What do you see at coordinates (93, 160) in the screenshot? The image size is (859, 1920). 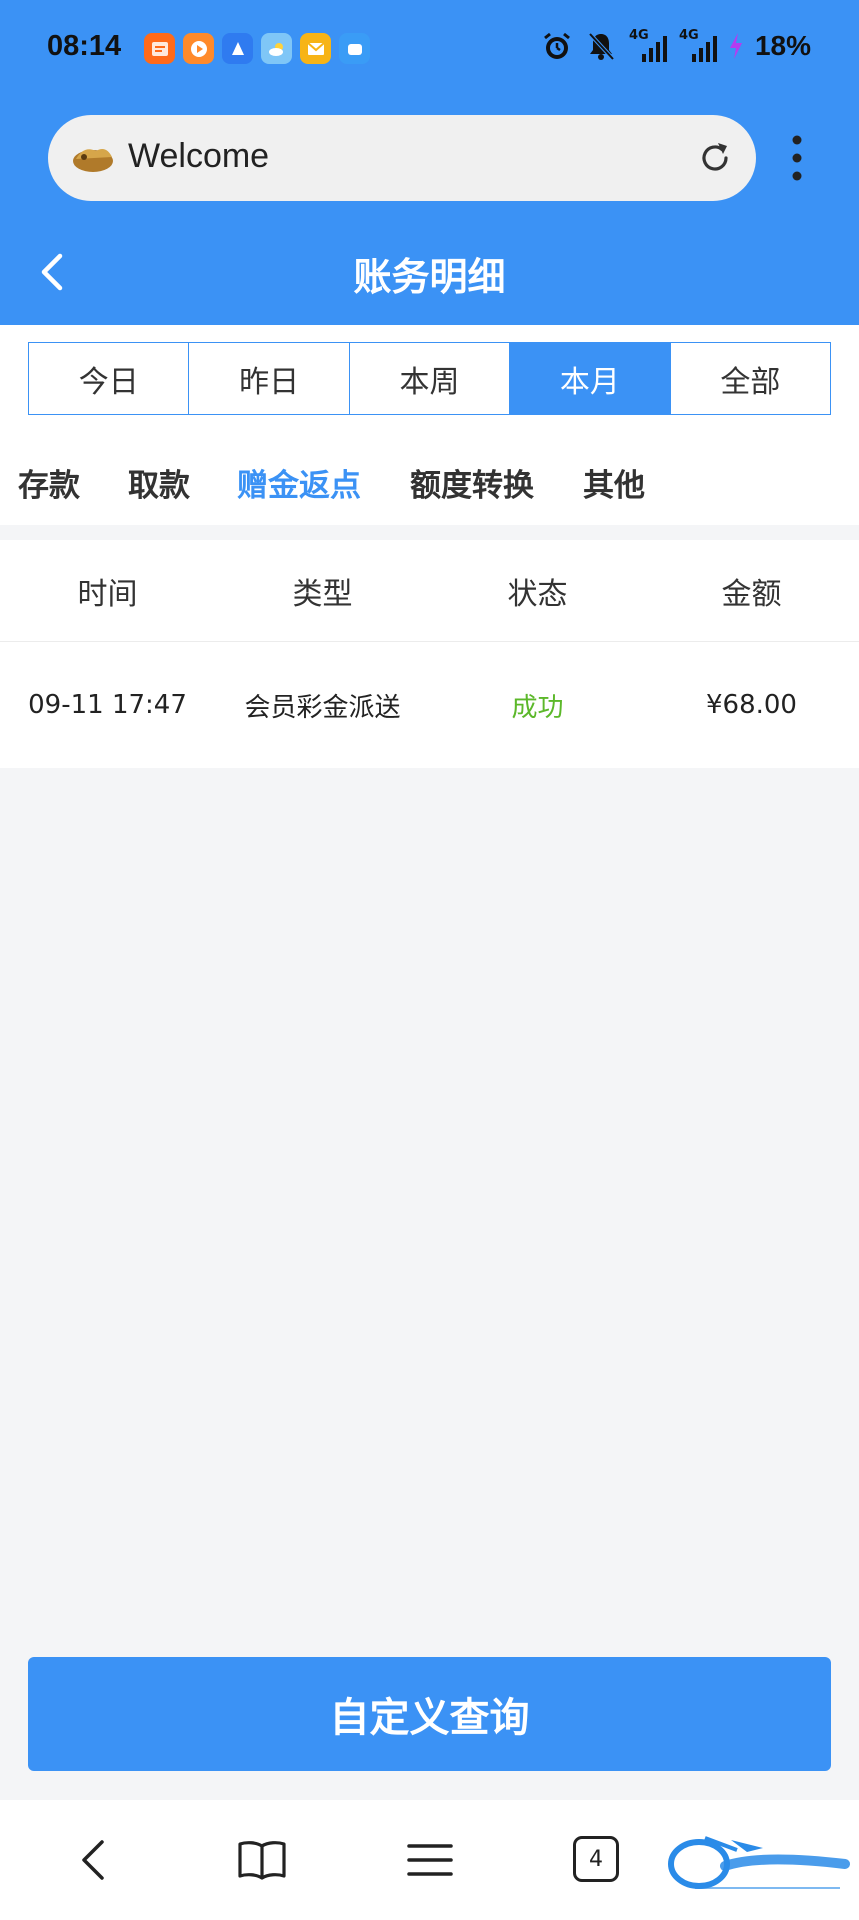 I see `site-logo-icon` at bounding box center [93, 160].